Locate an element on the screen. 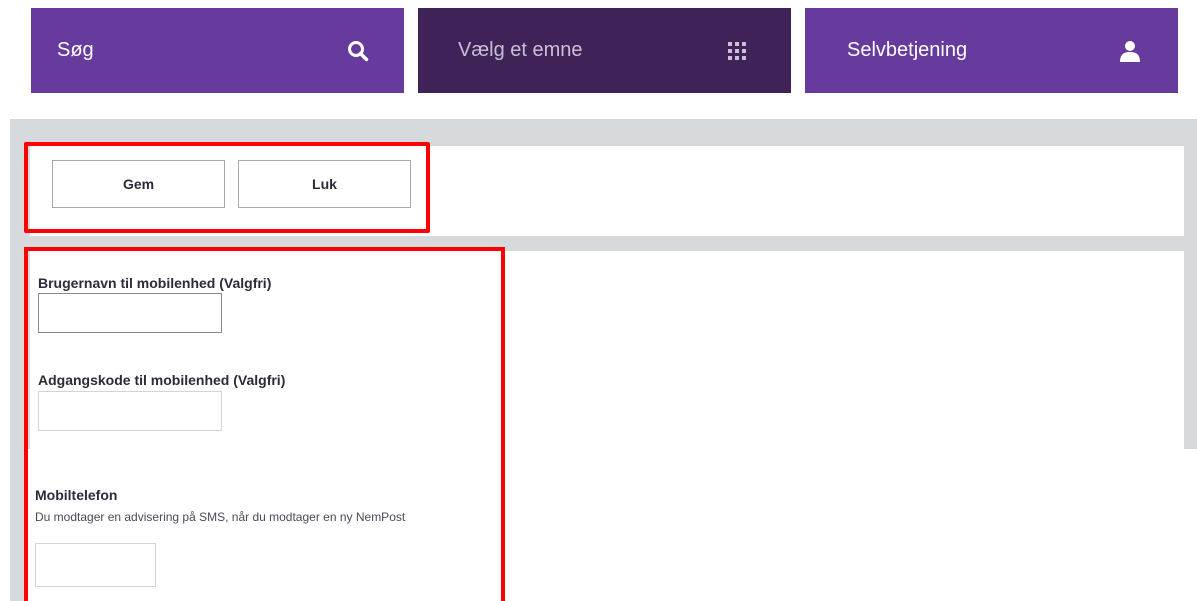  nav-self-service-label: Selvbetjening is located at coordinates (907, 50).